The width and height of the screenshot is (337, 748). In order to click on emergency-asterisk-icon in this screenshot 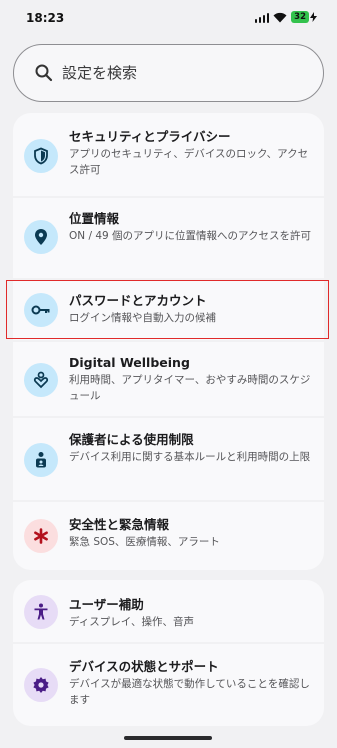, I will do `click(41, 536)`.